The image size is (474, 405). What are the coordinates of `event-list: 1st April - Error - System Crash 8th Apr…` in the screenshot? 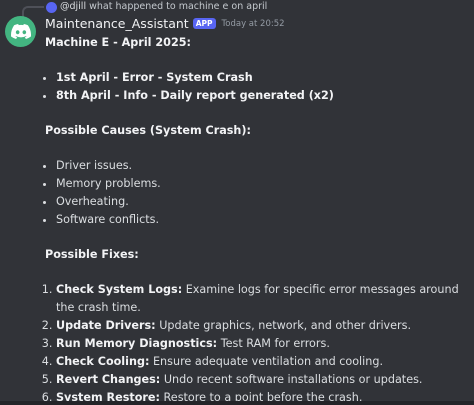 It's located at (255, 87).